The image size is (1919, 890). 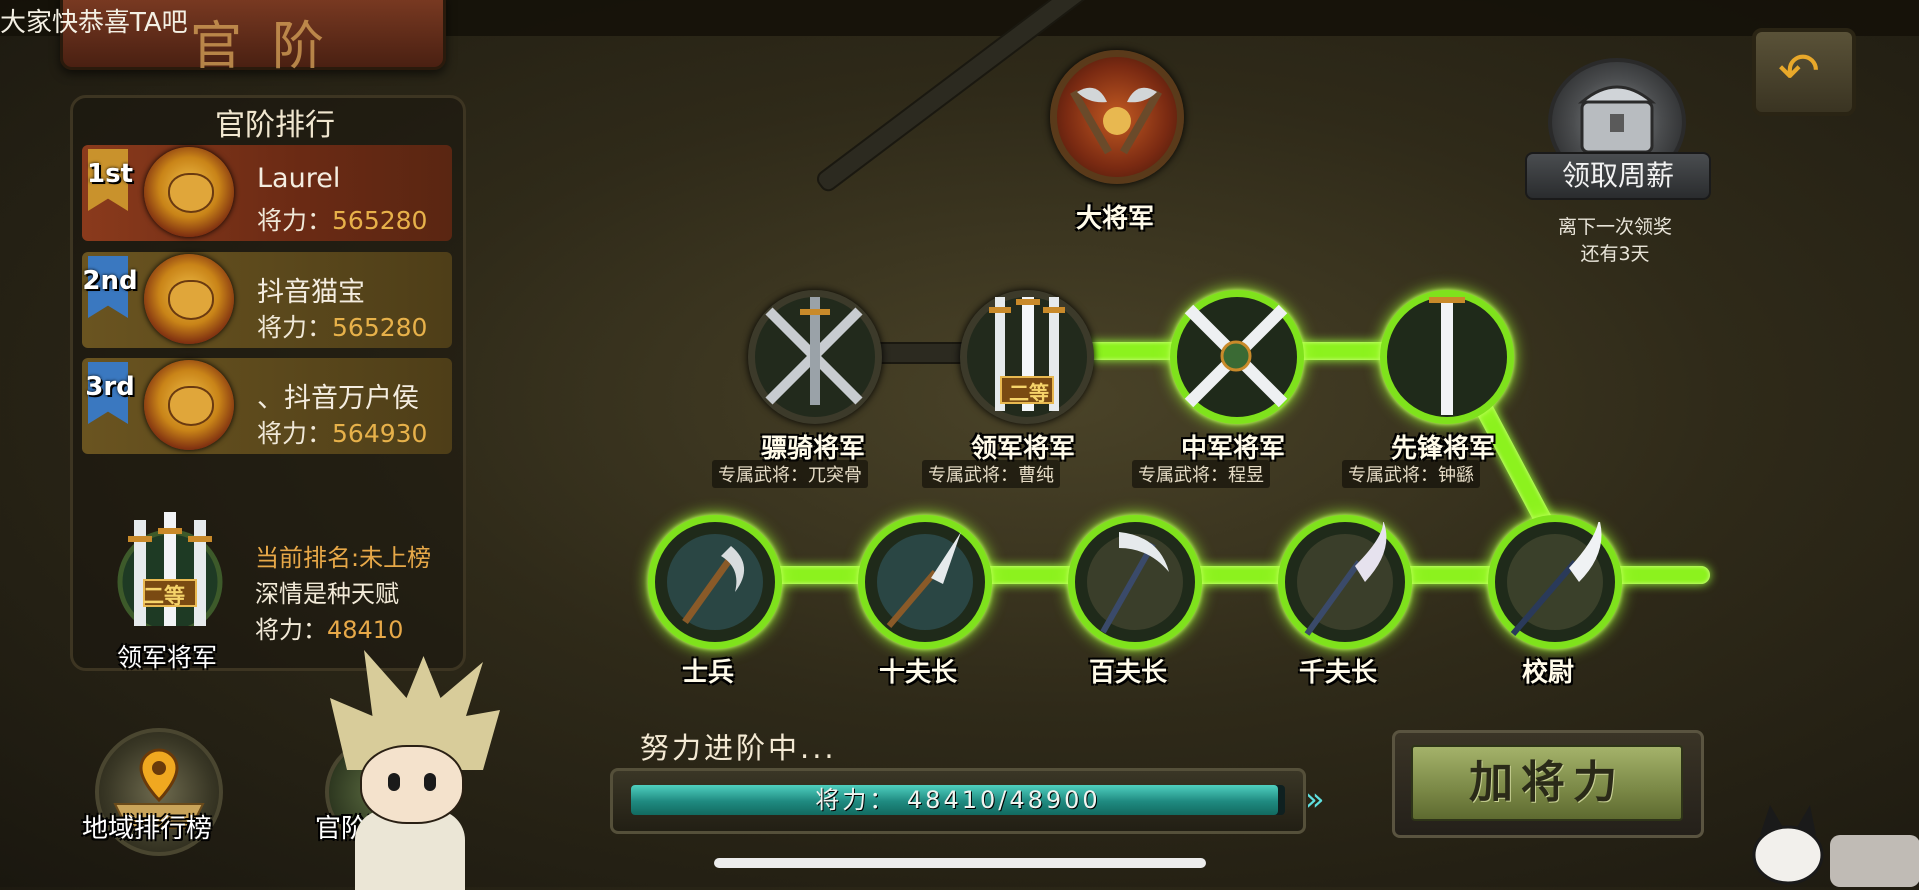 What do you see at coordinates (1618, 176) in the screenshot?
I see `claim-salary-button: 领取周薪` at bounding box center [1618, 176].